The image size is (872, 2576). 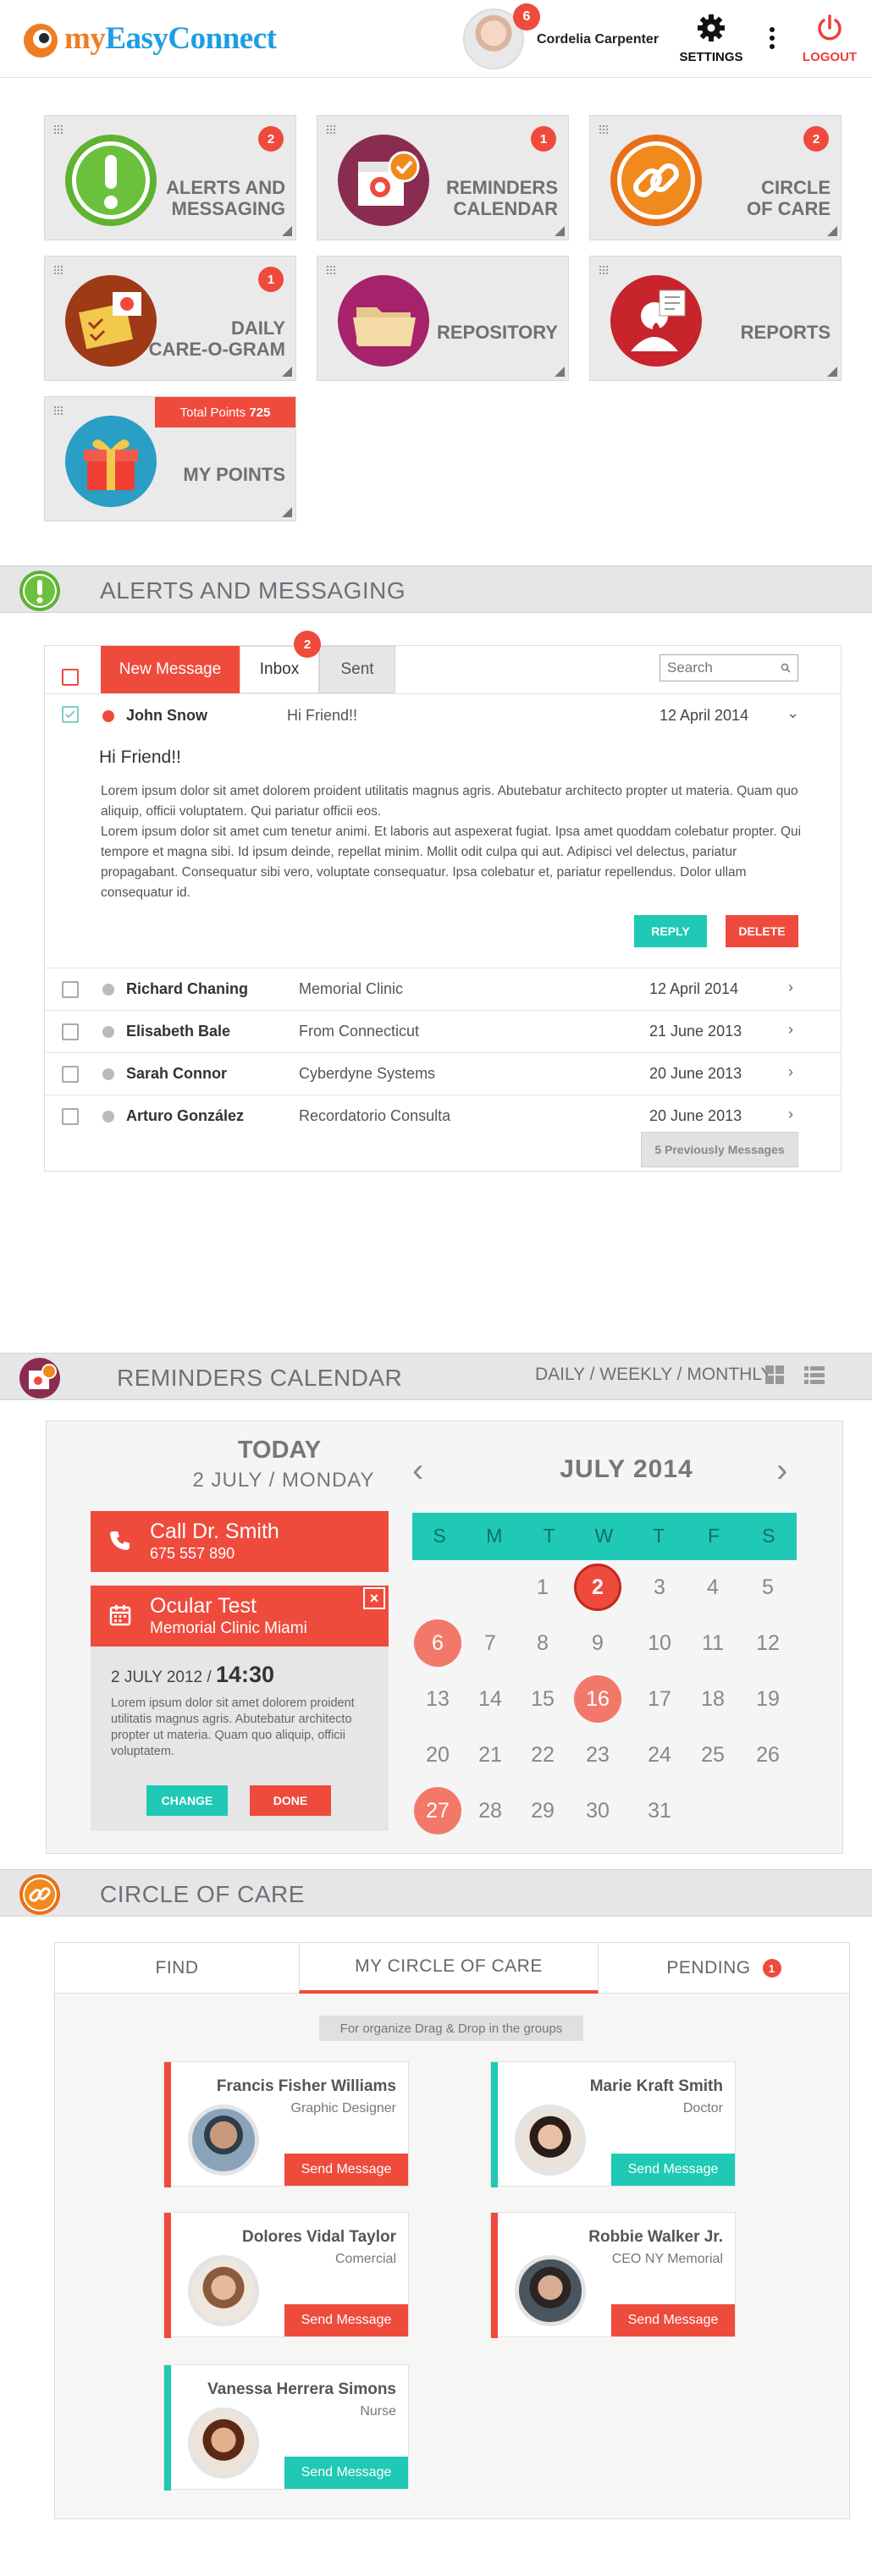 I want to click on settings-button: SETTINGS, so click(x=711, y=41).